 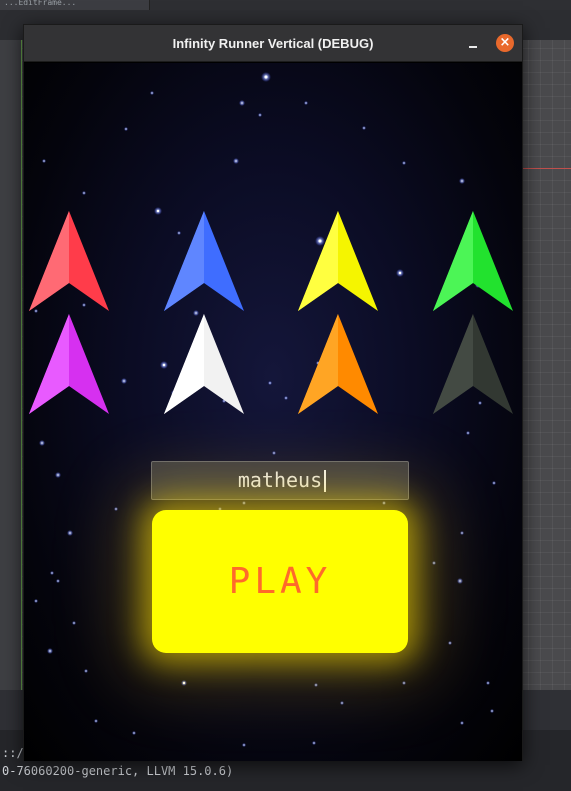 I want to click on text-caret, so click(x=325, y=481).